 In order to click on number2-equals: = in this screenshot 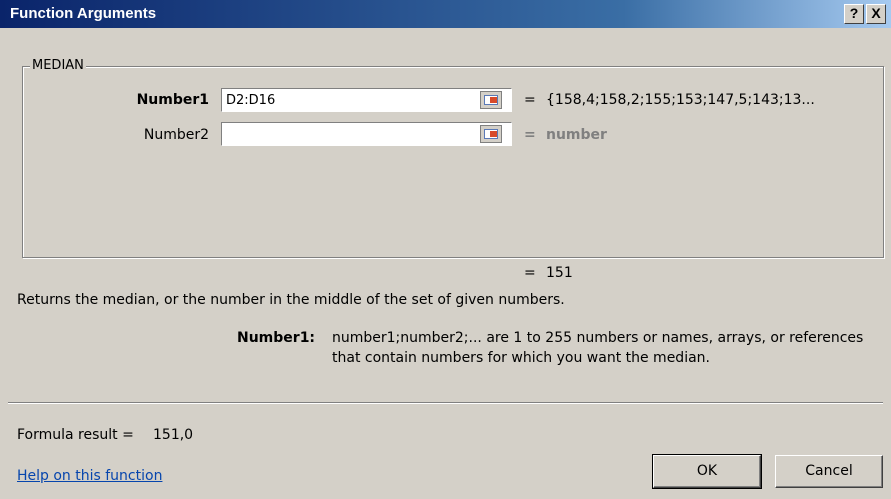, I will do `click(530, 135)`.